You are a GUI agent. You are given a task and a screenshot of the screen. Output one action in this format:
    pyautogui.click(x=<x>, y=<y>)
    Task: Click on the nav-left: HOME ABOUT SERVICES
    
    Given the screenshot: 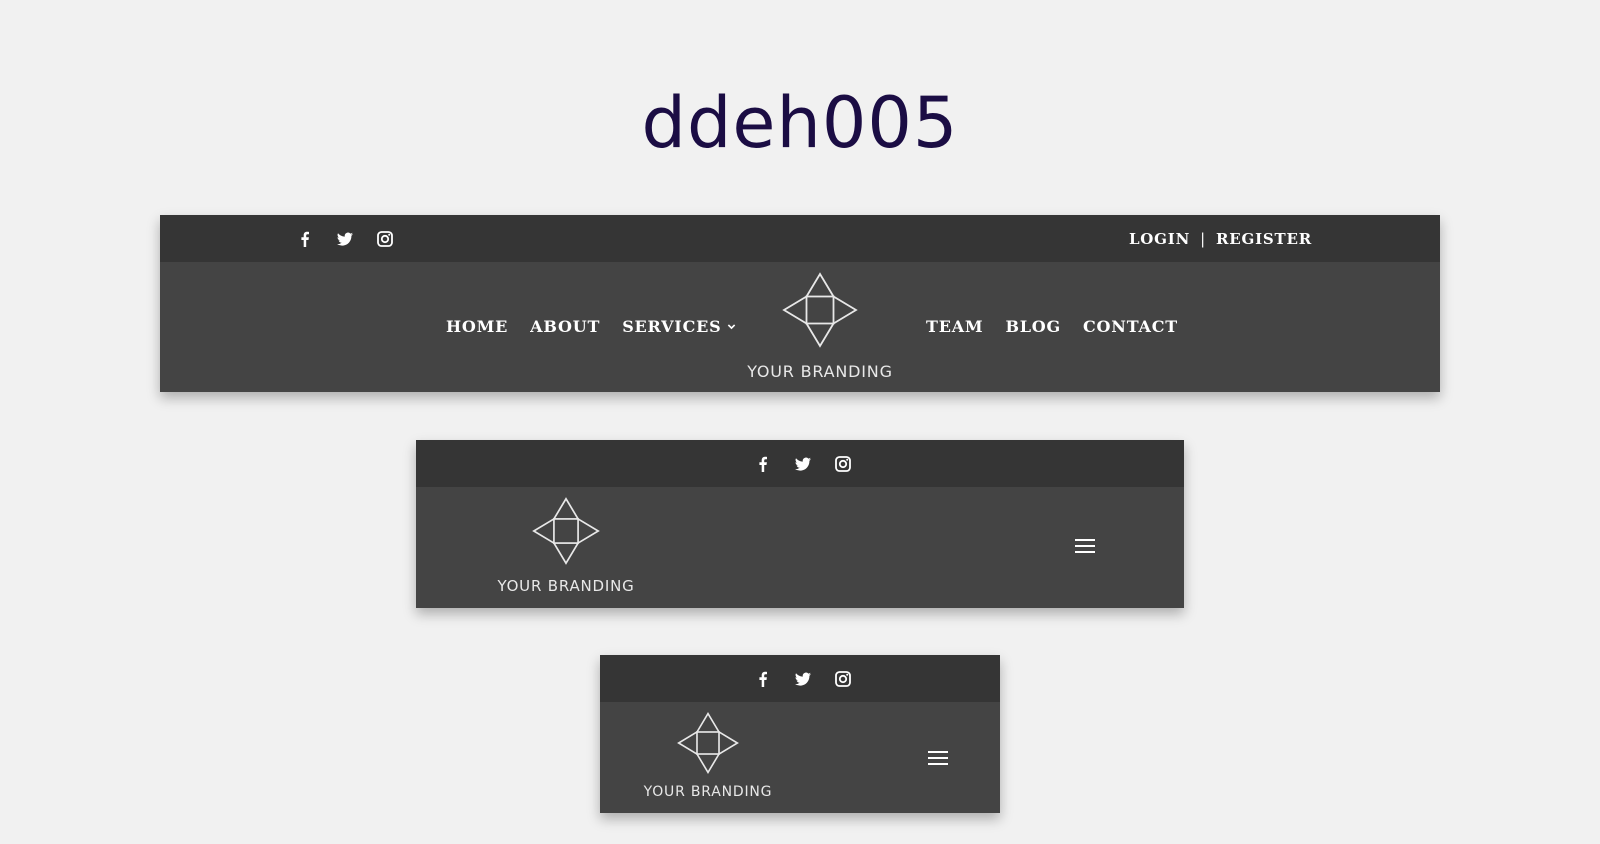 What is the action you would take?
    pyautogui.click(x=591, y=326)
    